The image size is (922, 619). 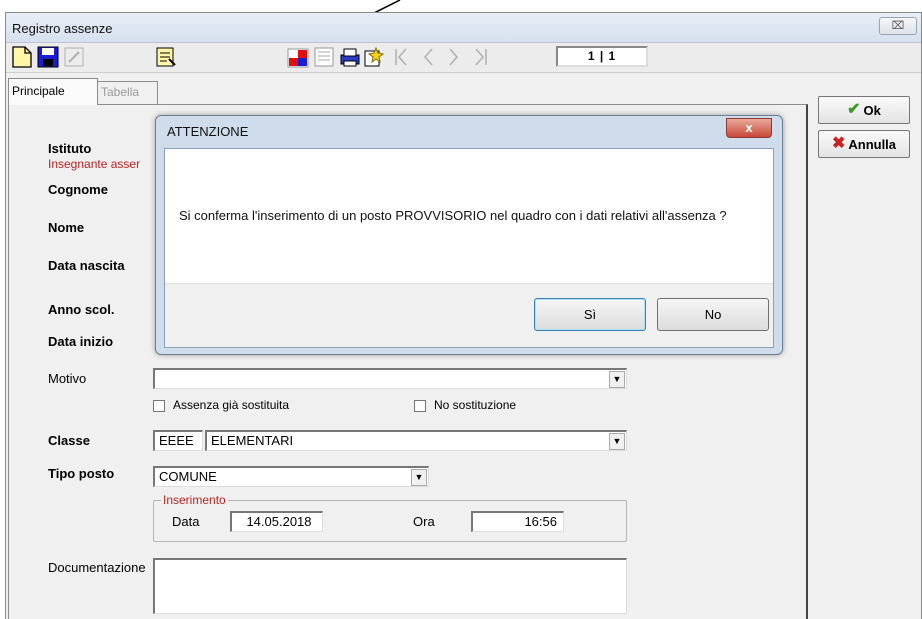 What do you see at coordinates (94, 164) in the screenshot?
I see `insegnante-group-title: Insegnante asser` at bounding box center [94, 164].